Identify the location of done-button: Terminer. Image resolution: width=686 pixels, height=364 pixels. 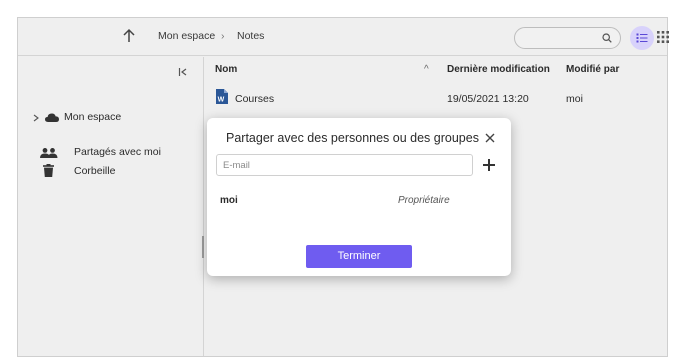
(359, 256).